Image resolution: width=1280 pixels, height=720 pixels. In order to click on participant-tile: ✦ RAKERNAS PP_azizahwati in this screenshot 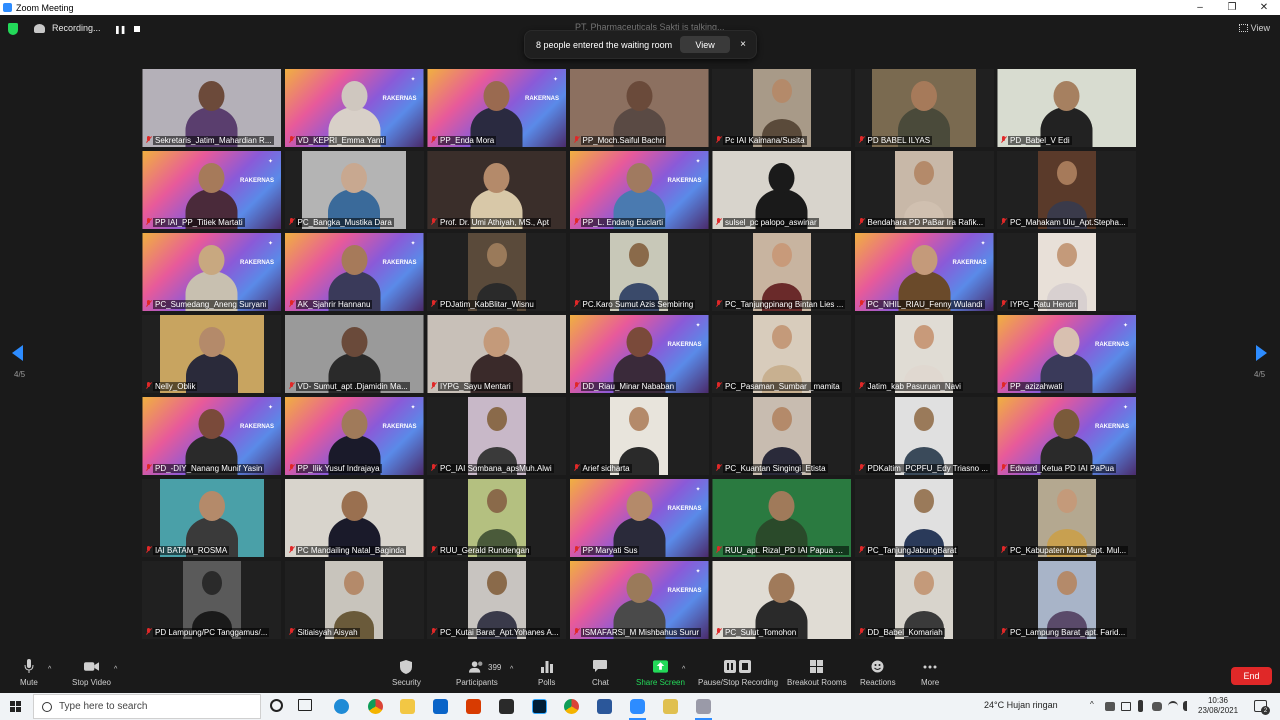, I will do `click(1066, 354)`.